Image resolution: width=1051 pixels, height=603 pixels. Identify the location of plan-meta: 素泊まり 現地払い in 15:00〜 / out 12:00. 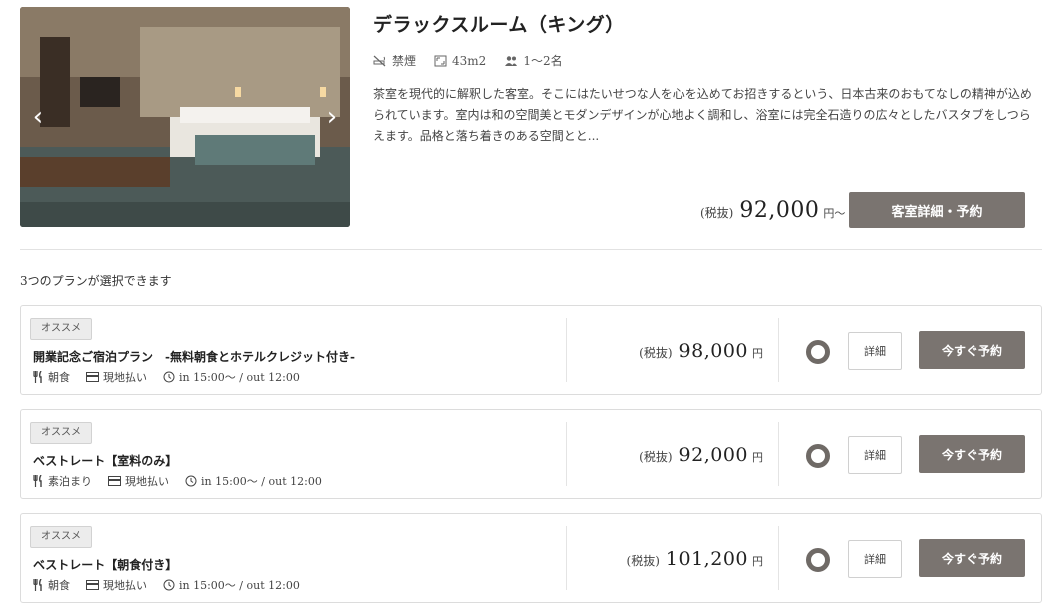
(185, 481).